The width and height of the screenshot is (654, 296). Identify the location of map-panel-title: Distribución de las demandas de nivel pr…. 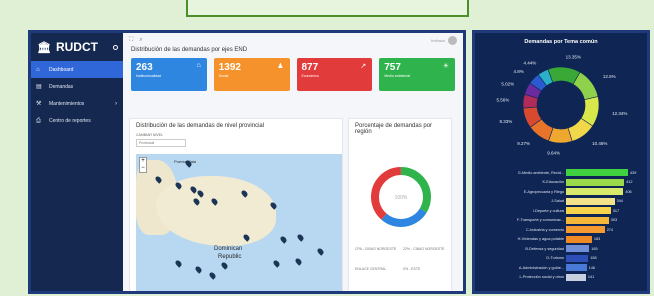
(200, 126).